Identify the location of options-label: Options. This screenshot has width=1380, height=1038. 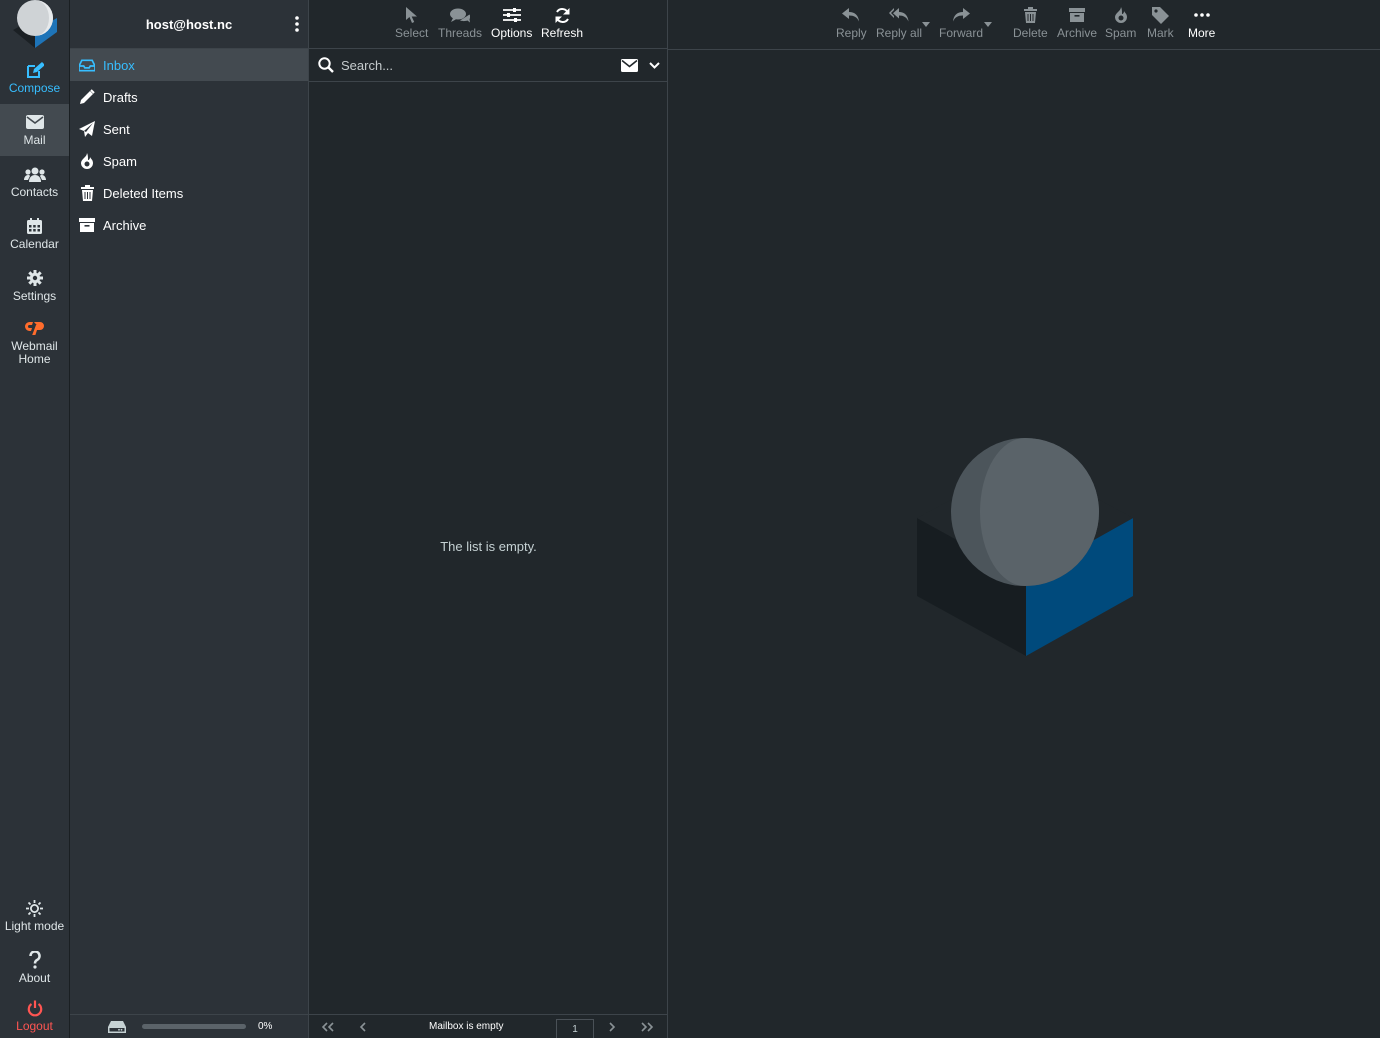
(512, 33).